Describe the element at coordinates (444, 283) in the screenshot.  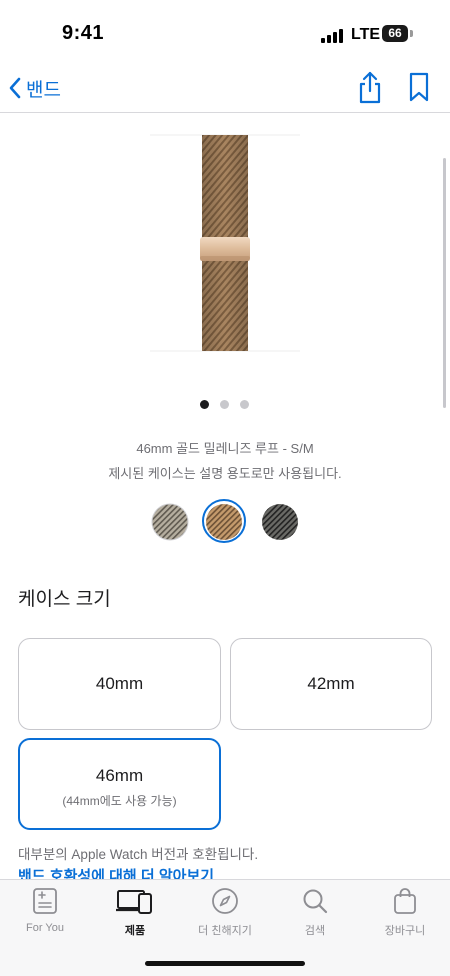
I see `scrollbar` at that location.